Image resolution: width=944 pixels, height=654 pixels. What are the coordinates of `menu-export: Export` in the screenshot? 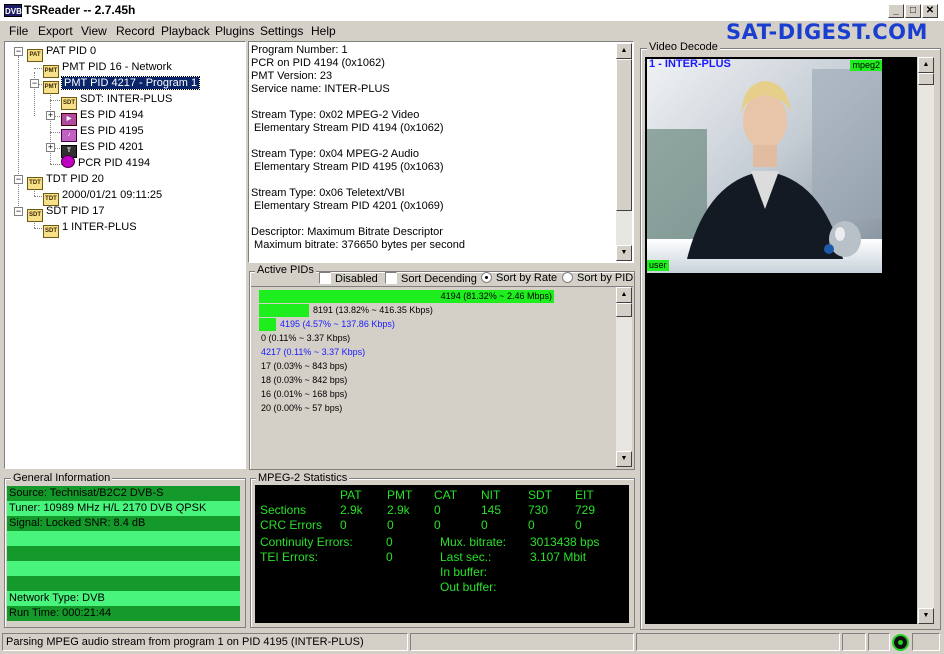 It's located at (55, 31).